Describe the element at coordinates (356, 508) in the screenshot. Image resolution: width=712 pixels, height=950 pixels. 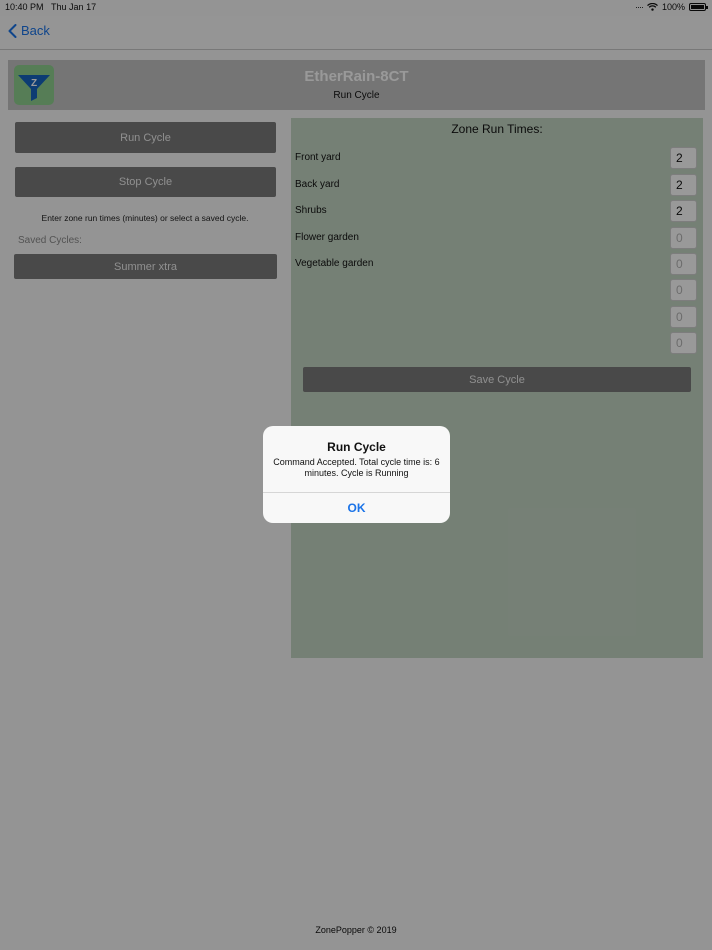
I see `alert-ok-button: OK` at that location.